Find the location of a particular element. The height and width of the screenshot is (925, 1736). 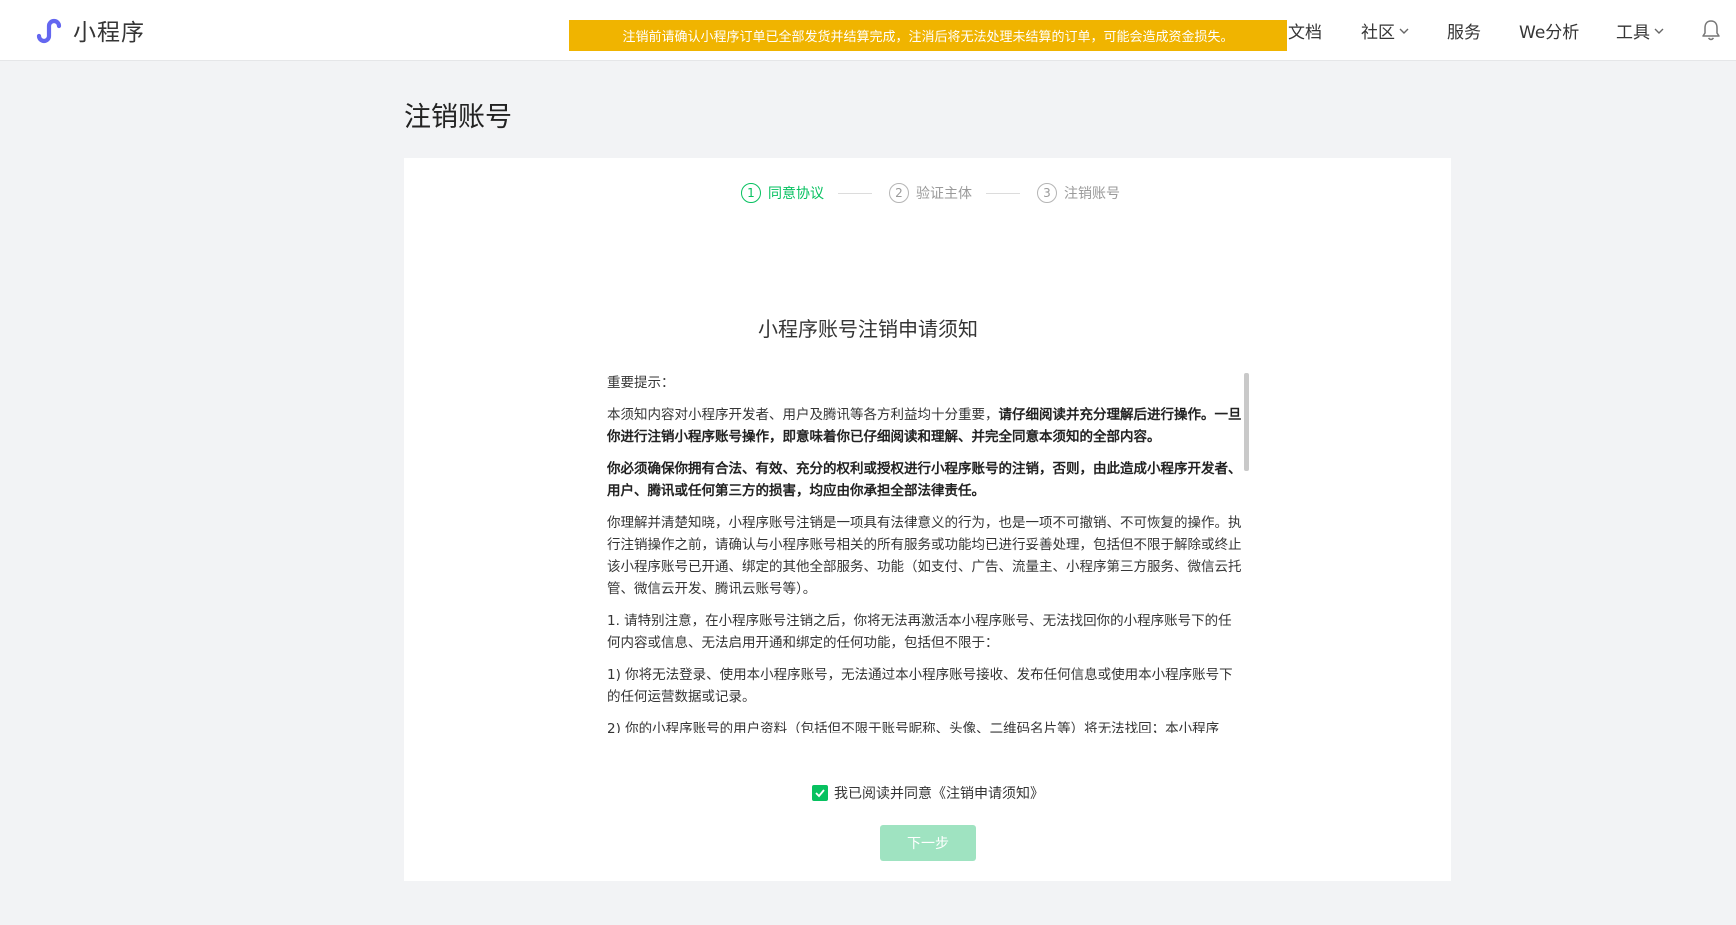

nav-we-analytics: We分析 is located at coordinates (1549, 30).